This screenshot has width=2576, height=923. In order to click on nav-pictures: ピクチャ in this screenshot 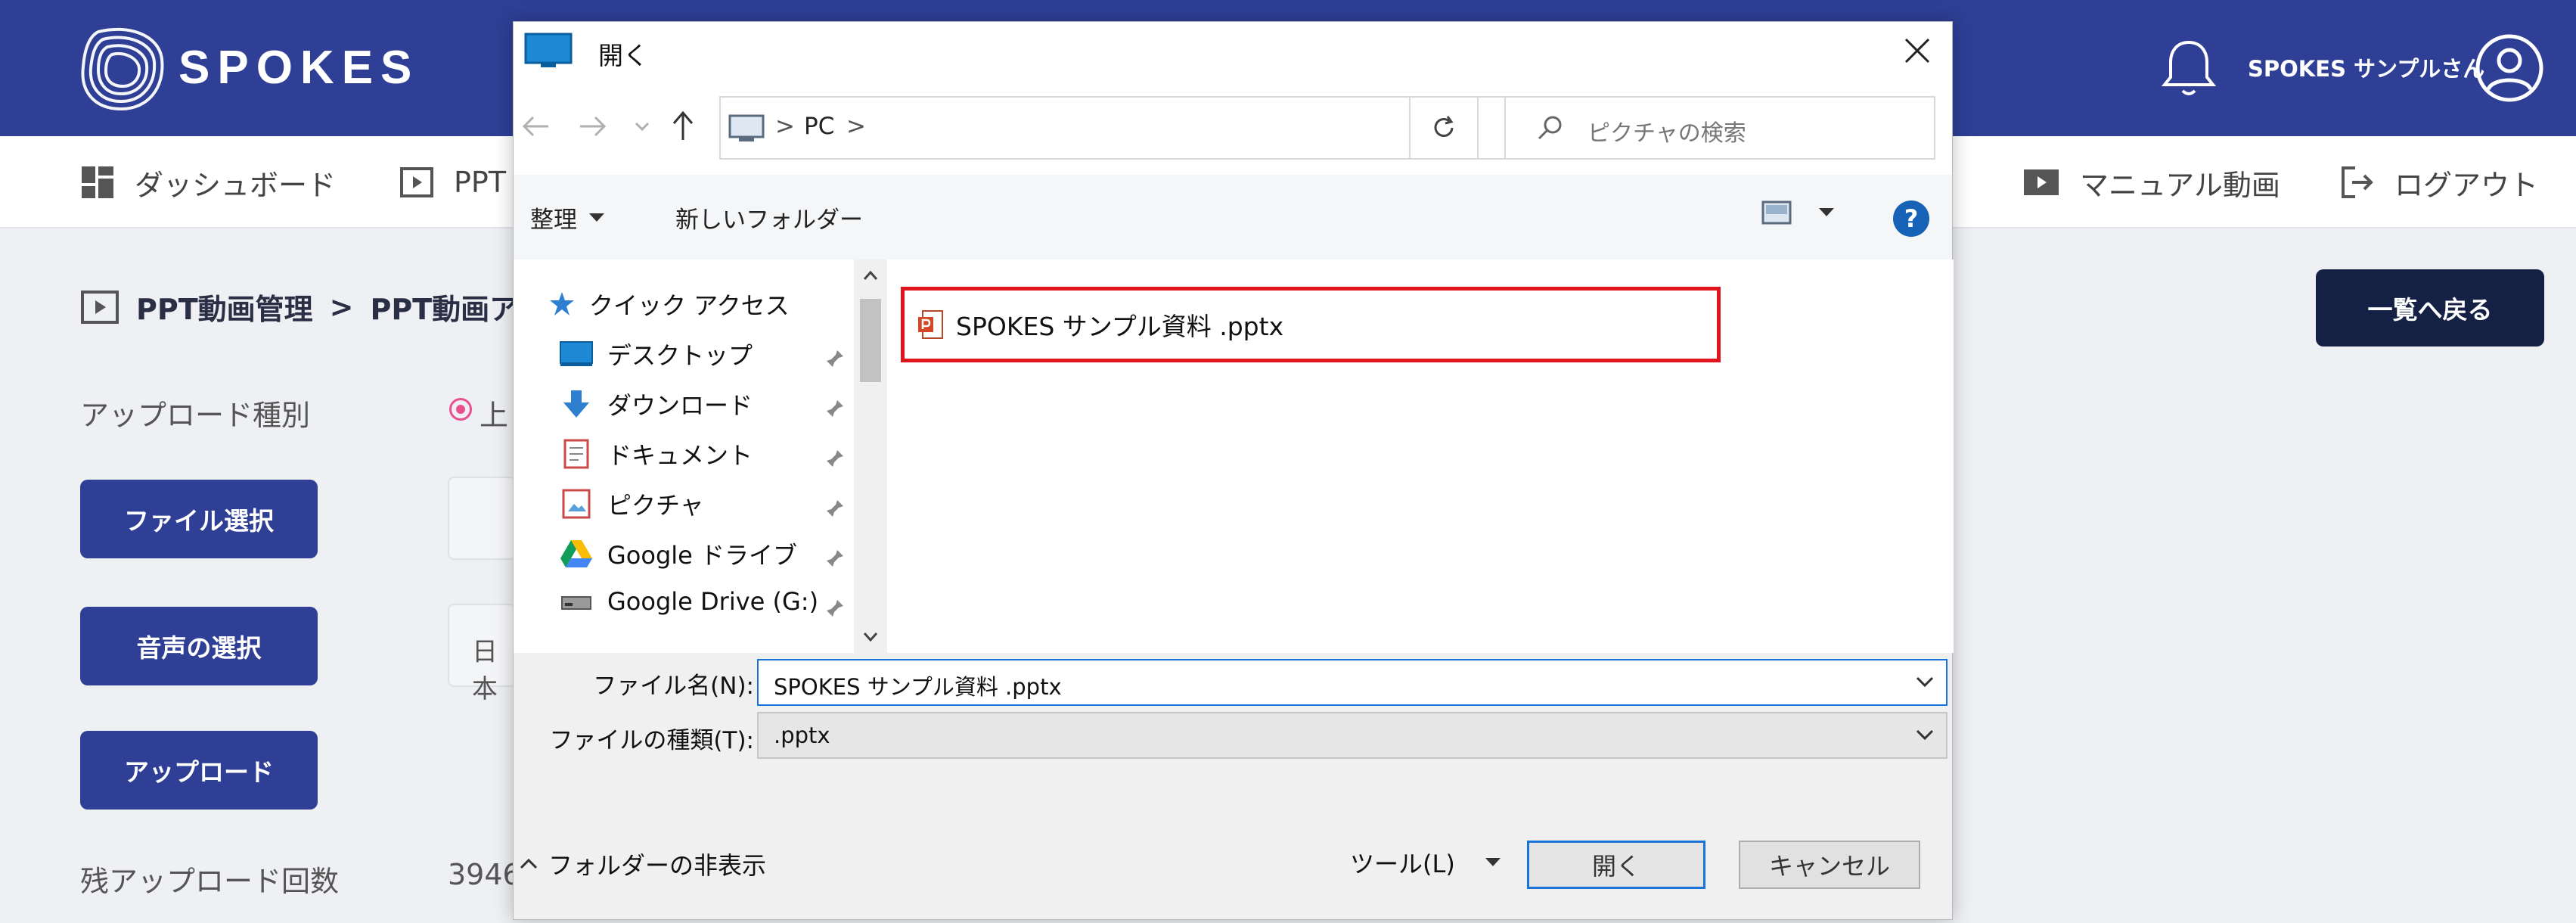, I will do `click(631, 504)`.